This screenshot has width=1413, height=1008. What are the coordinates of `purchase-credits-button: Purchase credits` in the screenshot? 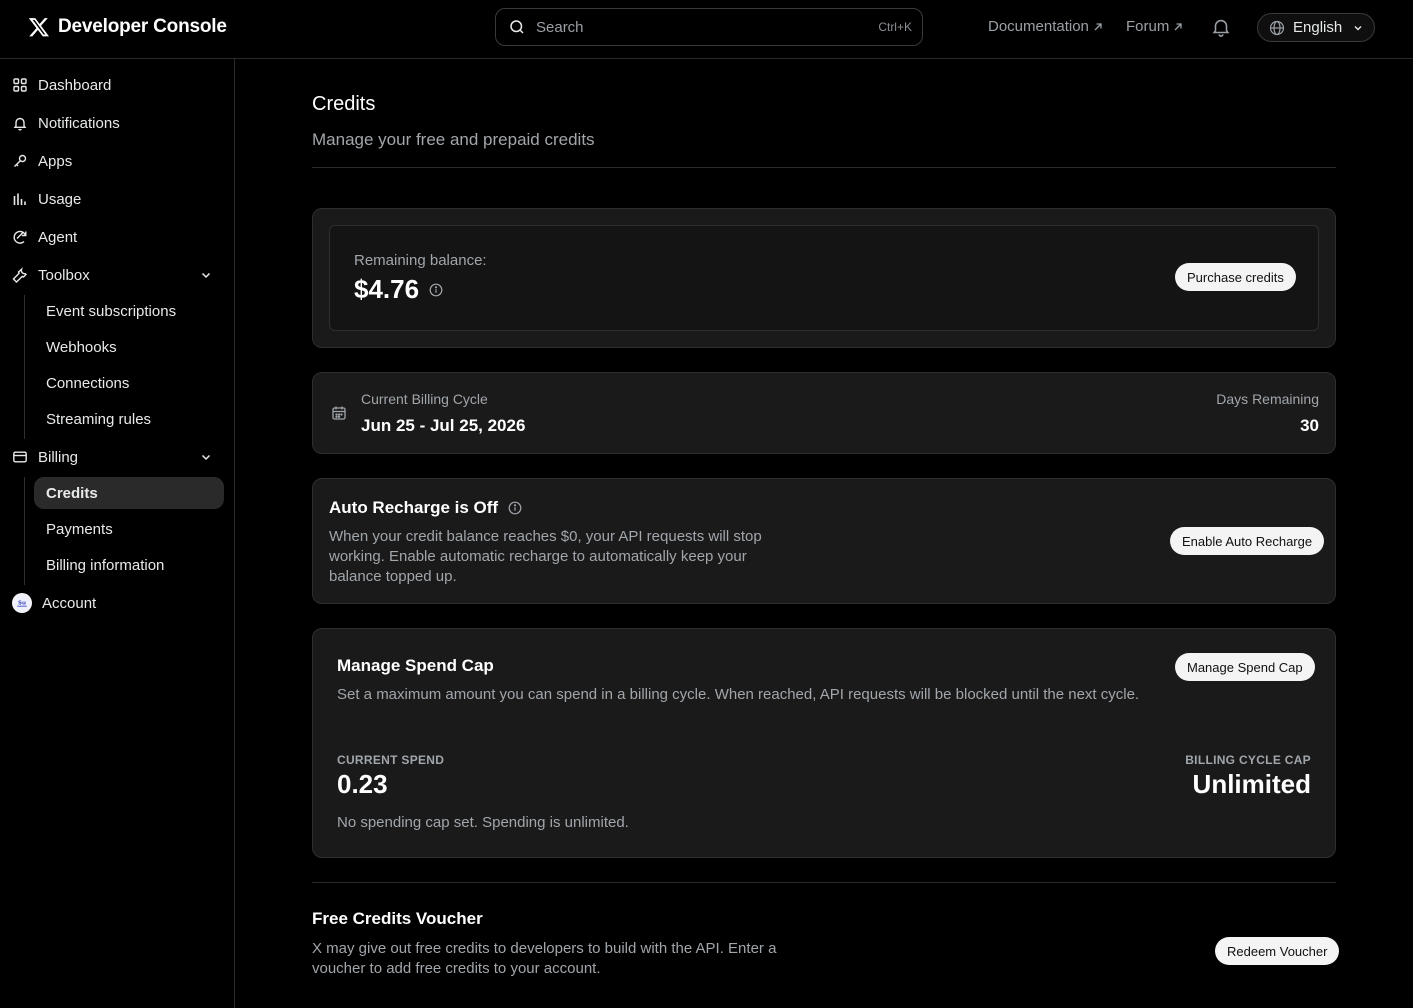 It's located at (1235, 277).